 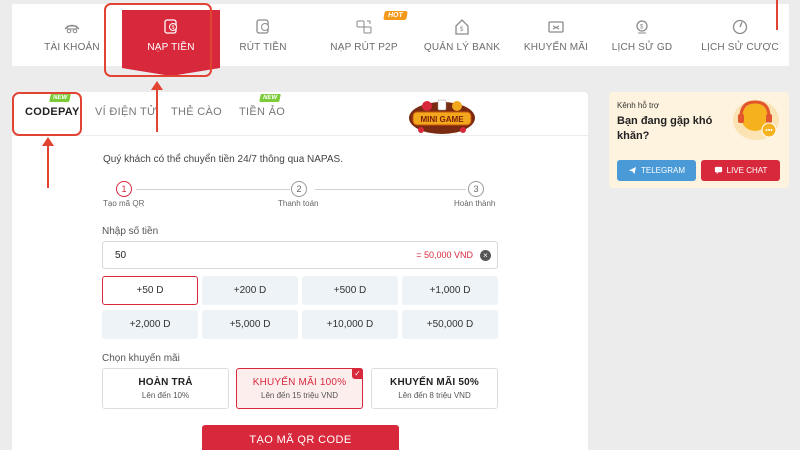 What do you see at coordinates (124, 203) in the screenshot?
I see `step-1-label: Tạo mã QR` at bounding box center [124, 203].